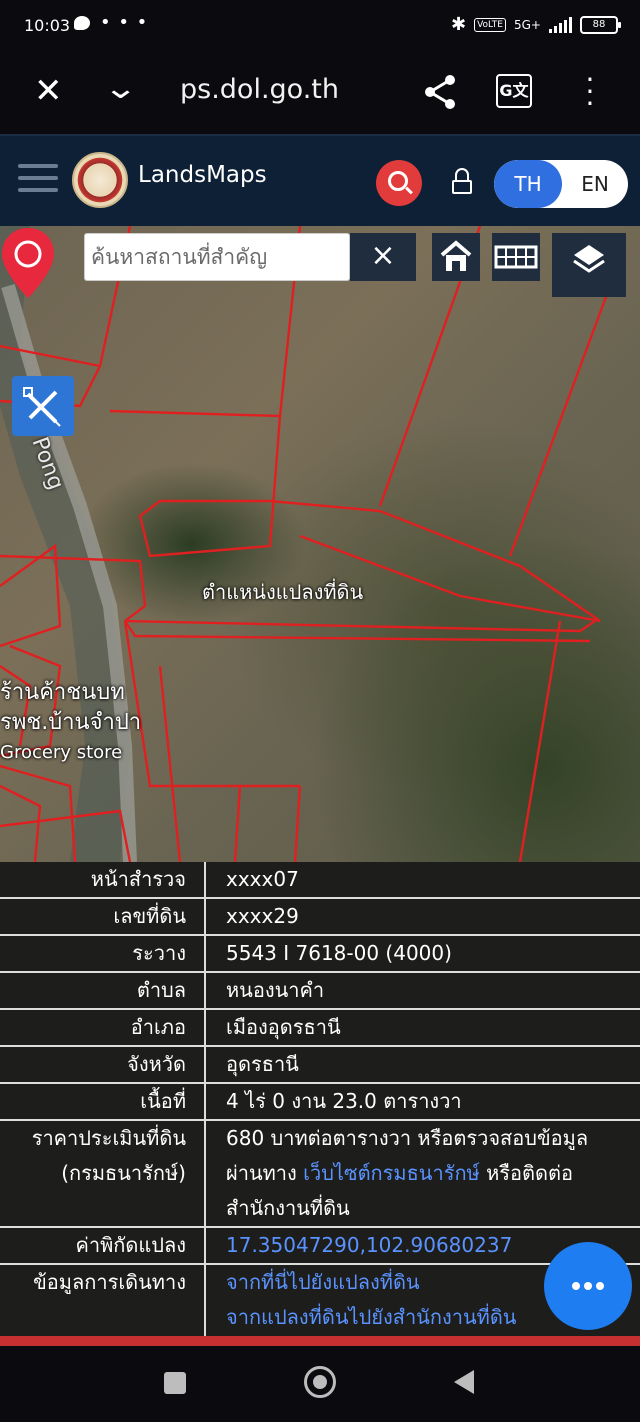  I want to click on grid-button, so click(516, 257).